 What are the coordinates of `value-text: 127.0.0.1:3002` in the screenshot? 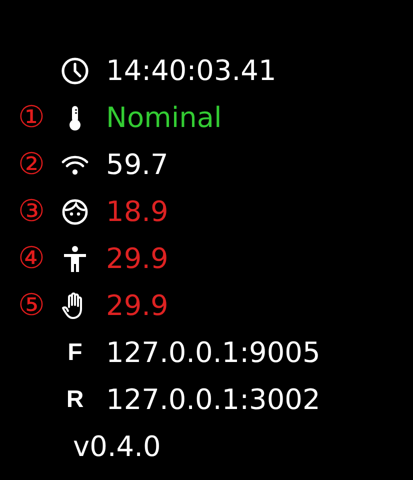 It's located at (214, 399).